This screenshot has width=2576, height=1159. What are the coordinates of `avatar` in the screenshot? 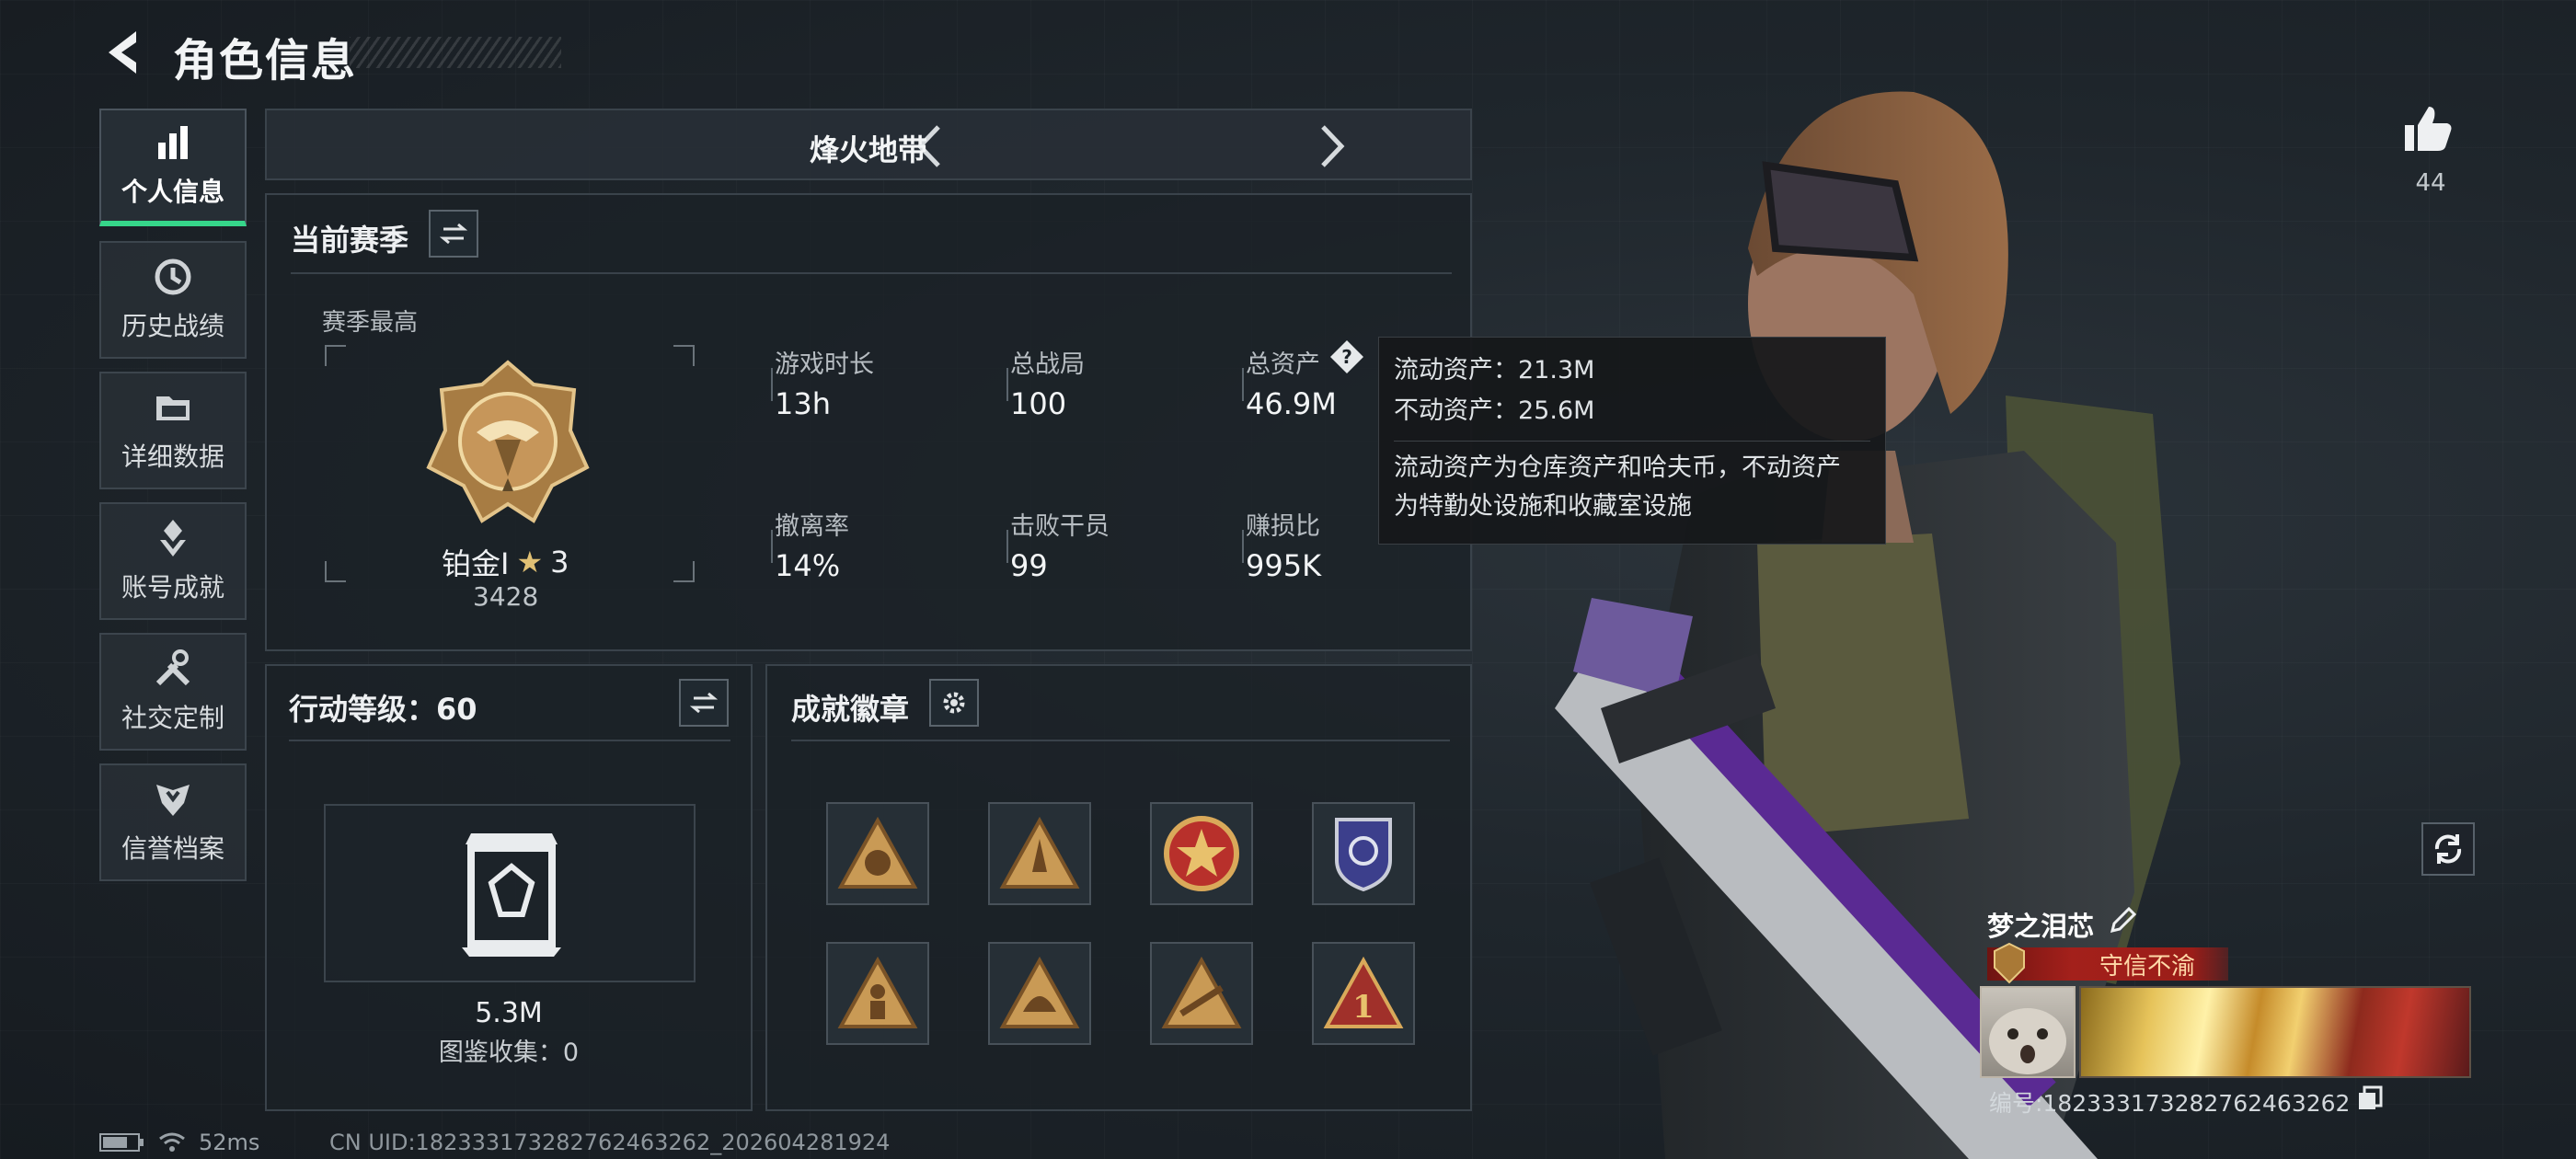 It's located at (2028, 1032).